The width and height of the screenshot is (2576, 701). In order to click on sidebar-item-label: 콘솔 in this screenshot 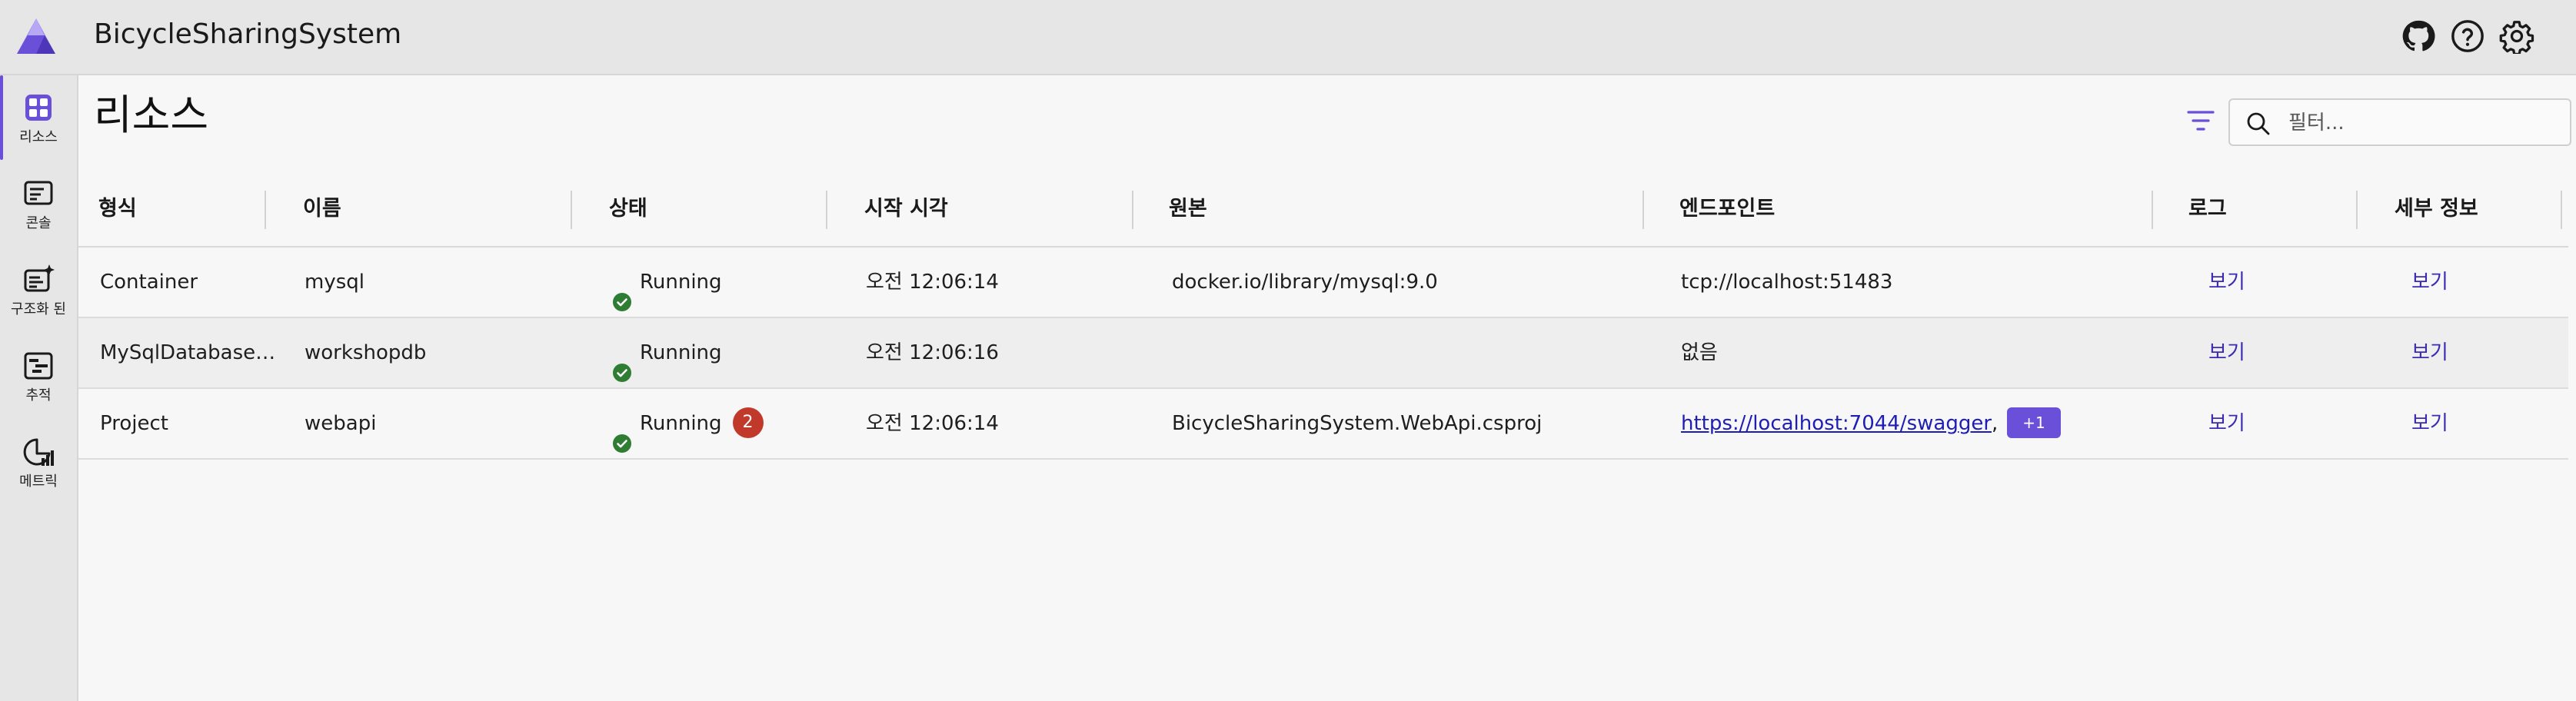, I will do `click(38, 223)`.